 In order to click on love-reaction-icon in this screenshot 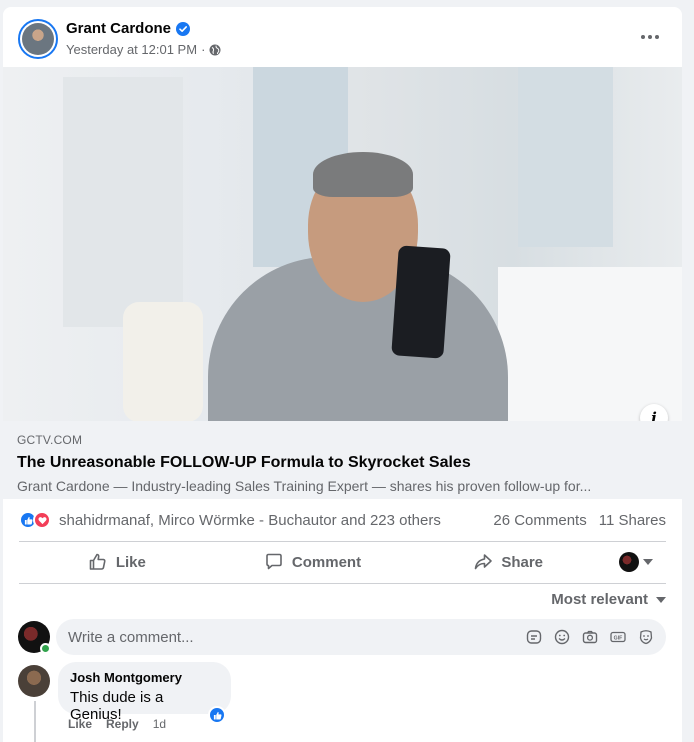, I will do `click(42, 520)`.